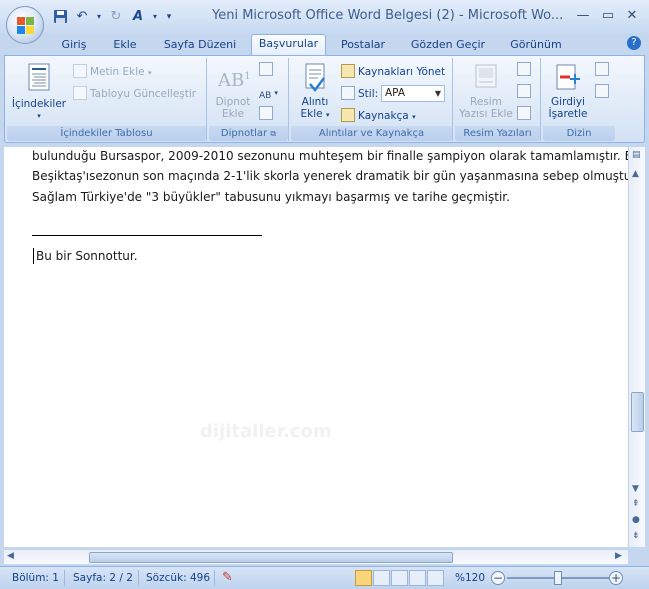 This screenshot has width=649, height=589. Describe the element at coordinates (288, 45) in the screenshot. I see `tab-basvurular: Başvurular` at that location.